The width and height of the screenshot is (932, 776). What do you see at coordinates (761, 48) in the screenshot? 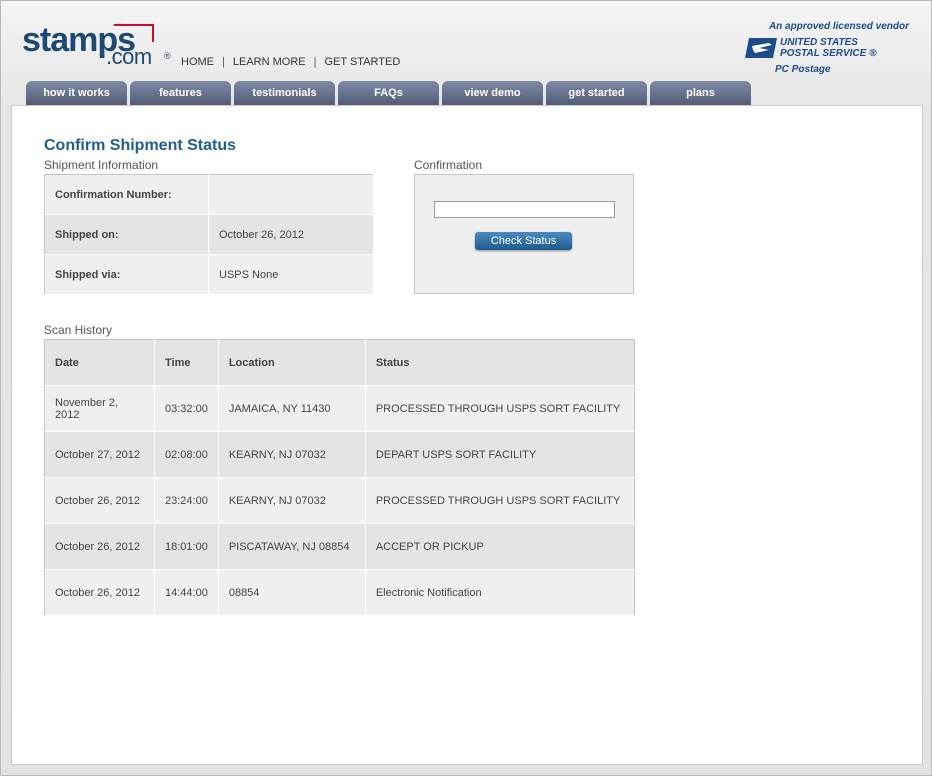
I see `usps-eagle-icon` at bounding box center [761, 48].